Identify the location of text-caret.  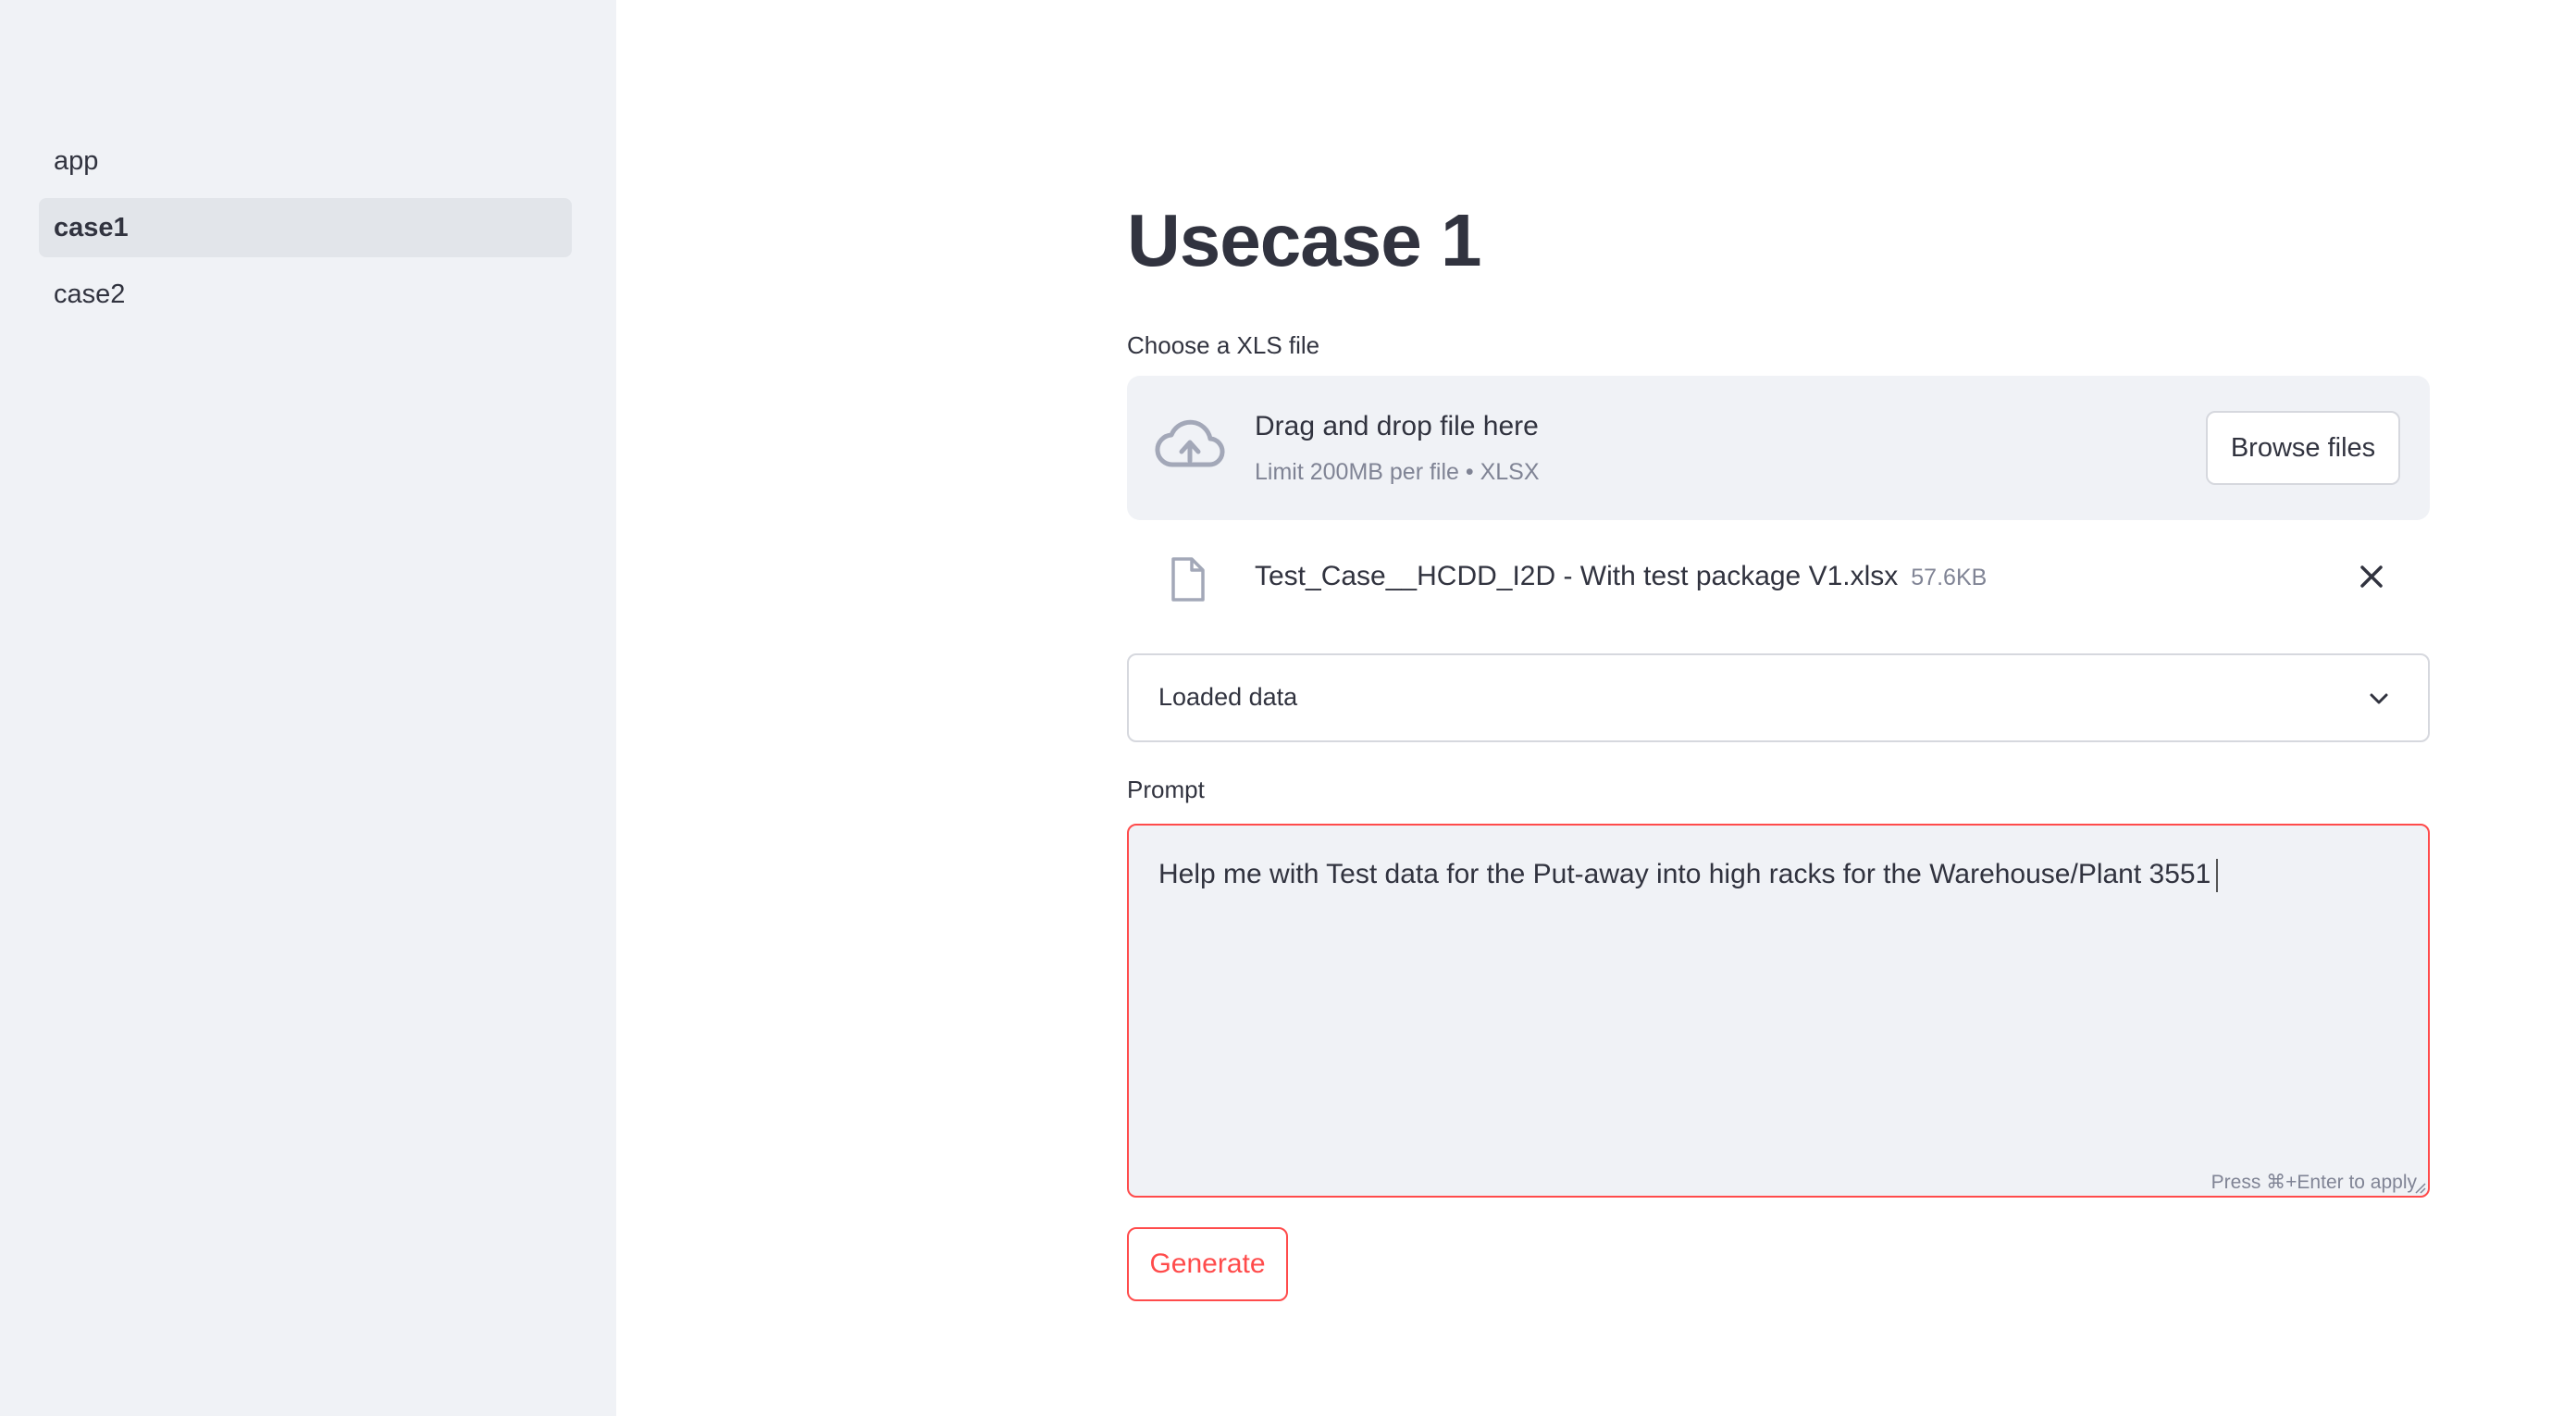
(2218, 876).